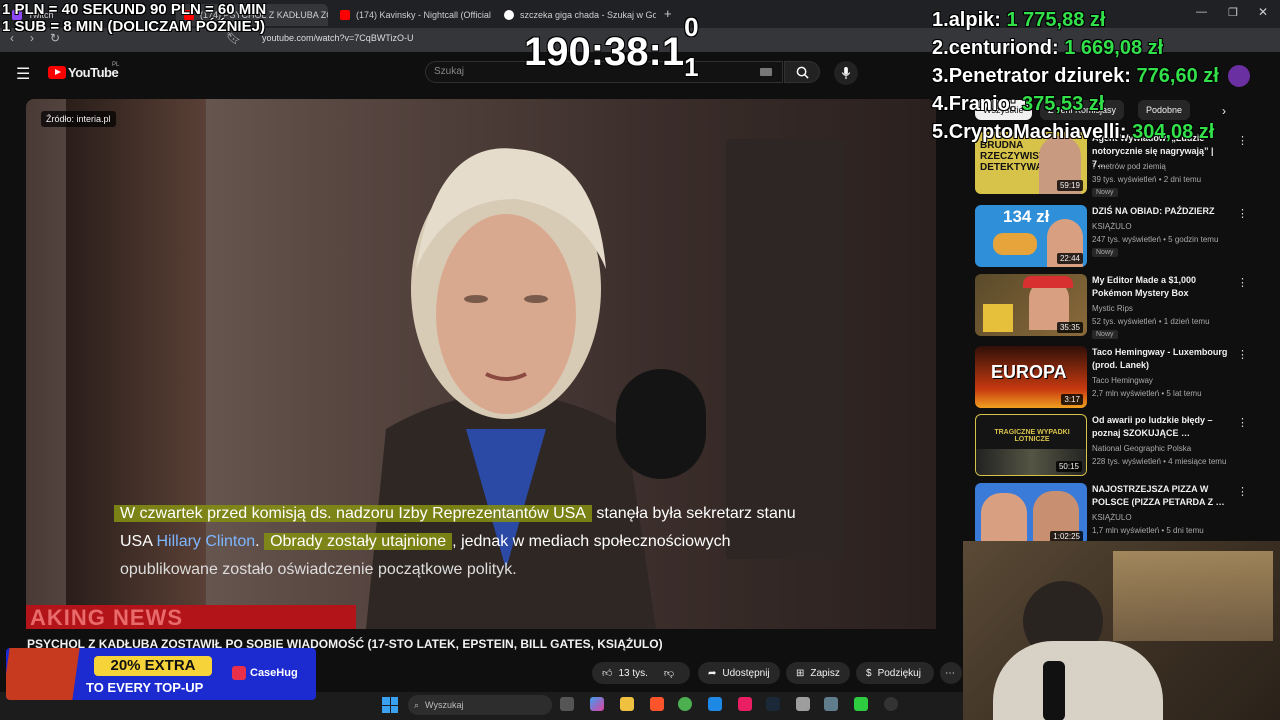 The height and width of the screenshot is (720, 1280). What do you see at coordinates (1048, 48) in the screenshot?
I see `leaderboard-entry: 2.centuriond: 1 669,08 zł` at bounding box center [1048, 48].